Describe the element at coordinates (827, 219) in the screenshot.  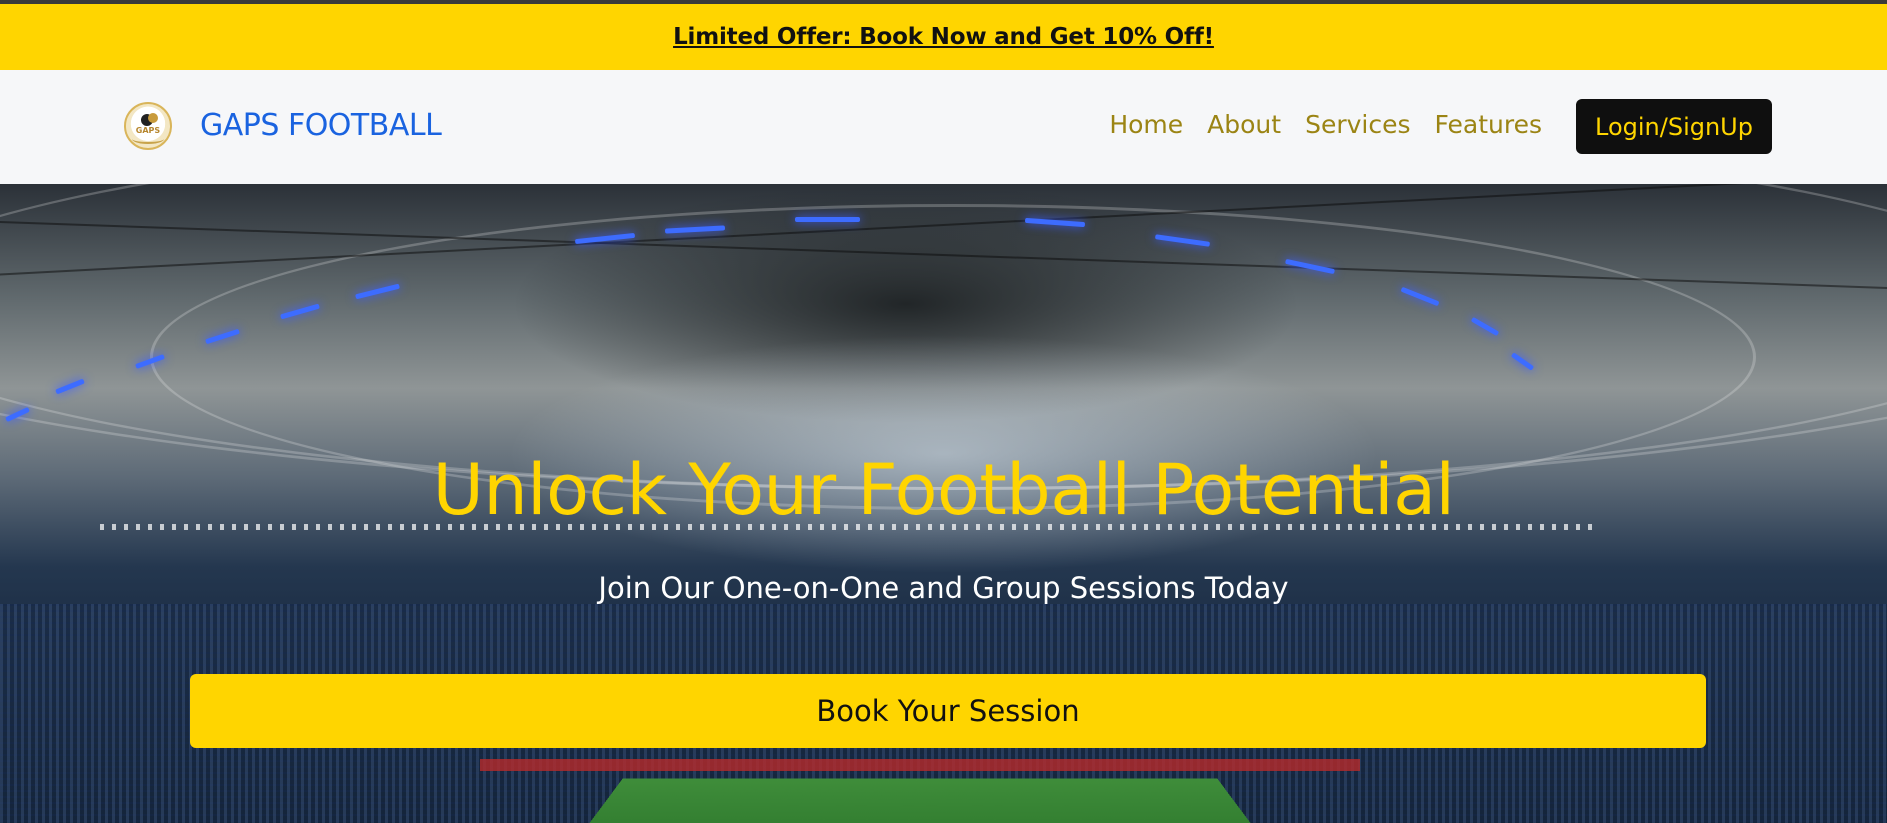
I see `stadium-light` at that location.